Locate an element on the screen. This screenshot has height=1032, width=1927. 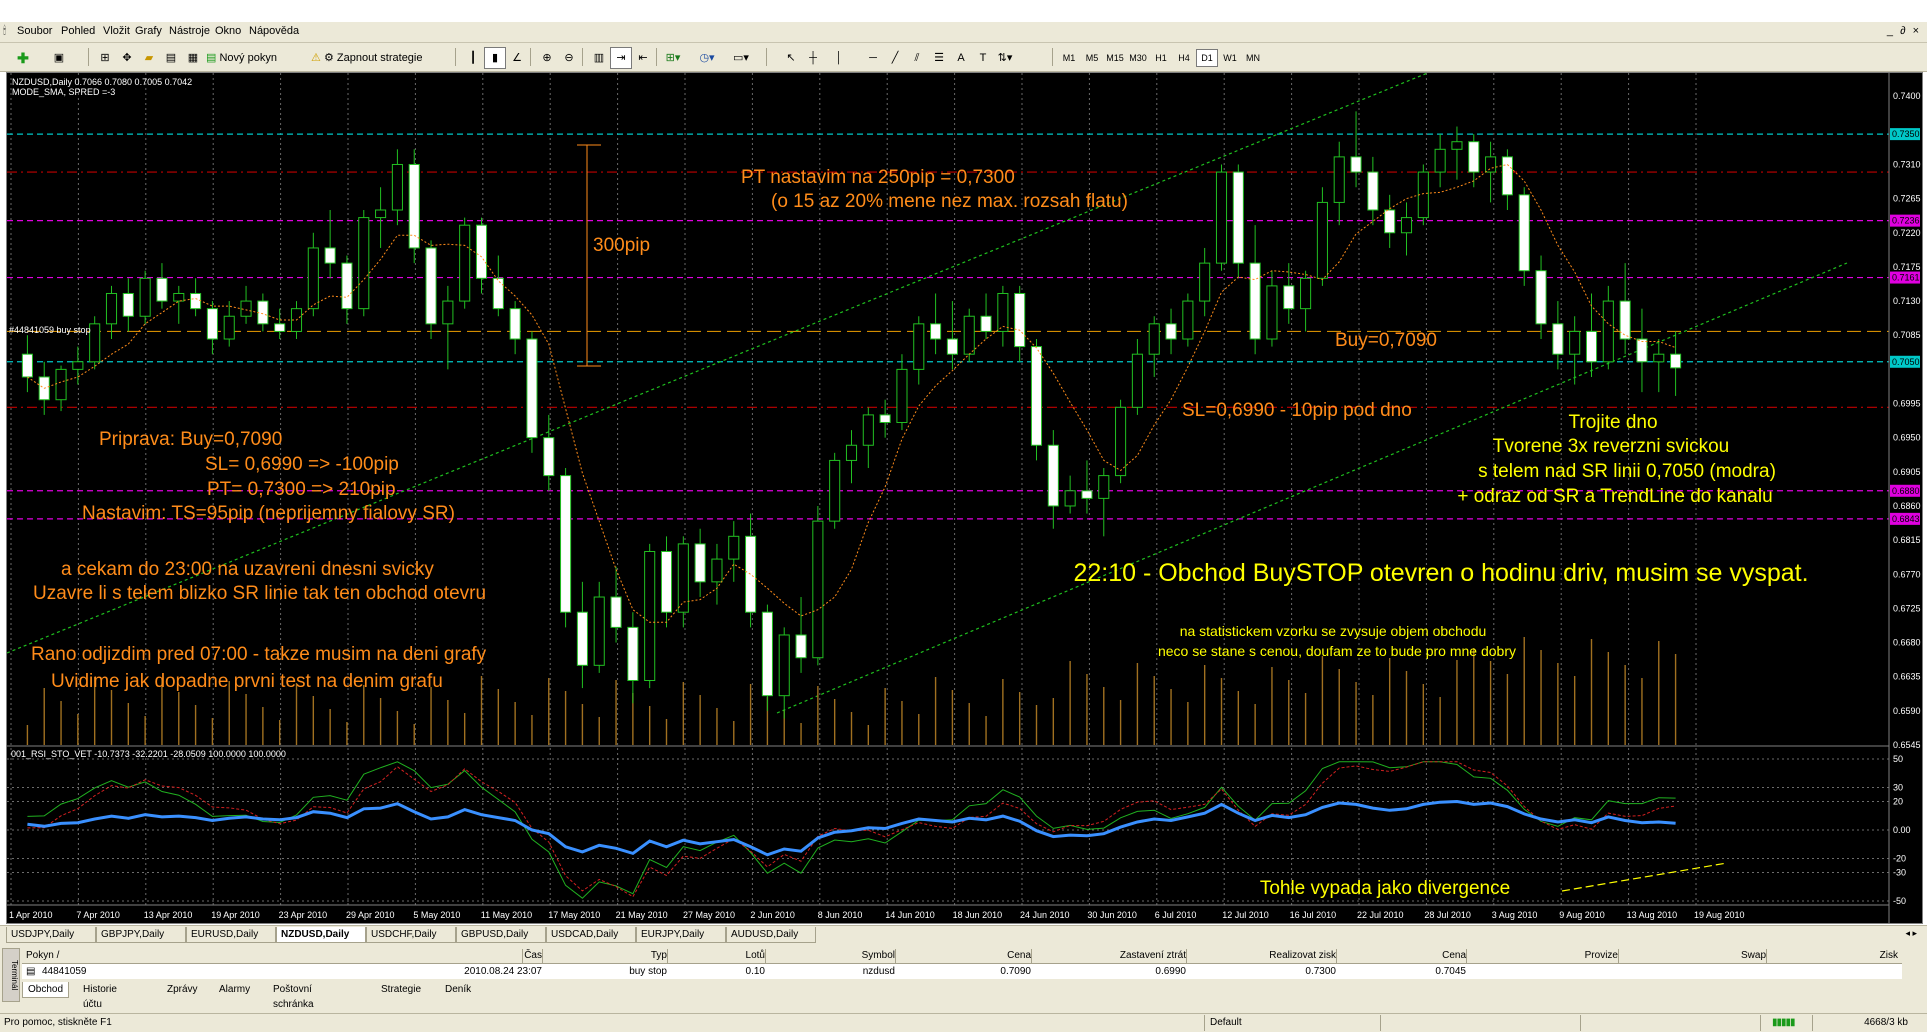
tab-eurusd: EURUSD,Daily is located at coordinates (231, 935).